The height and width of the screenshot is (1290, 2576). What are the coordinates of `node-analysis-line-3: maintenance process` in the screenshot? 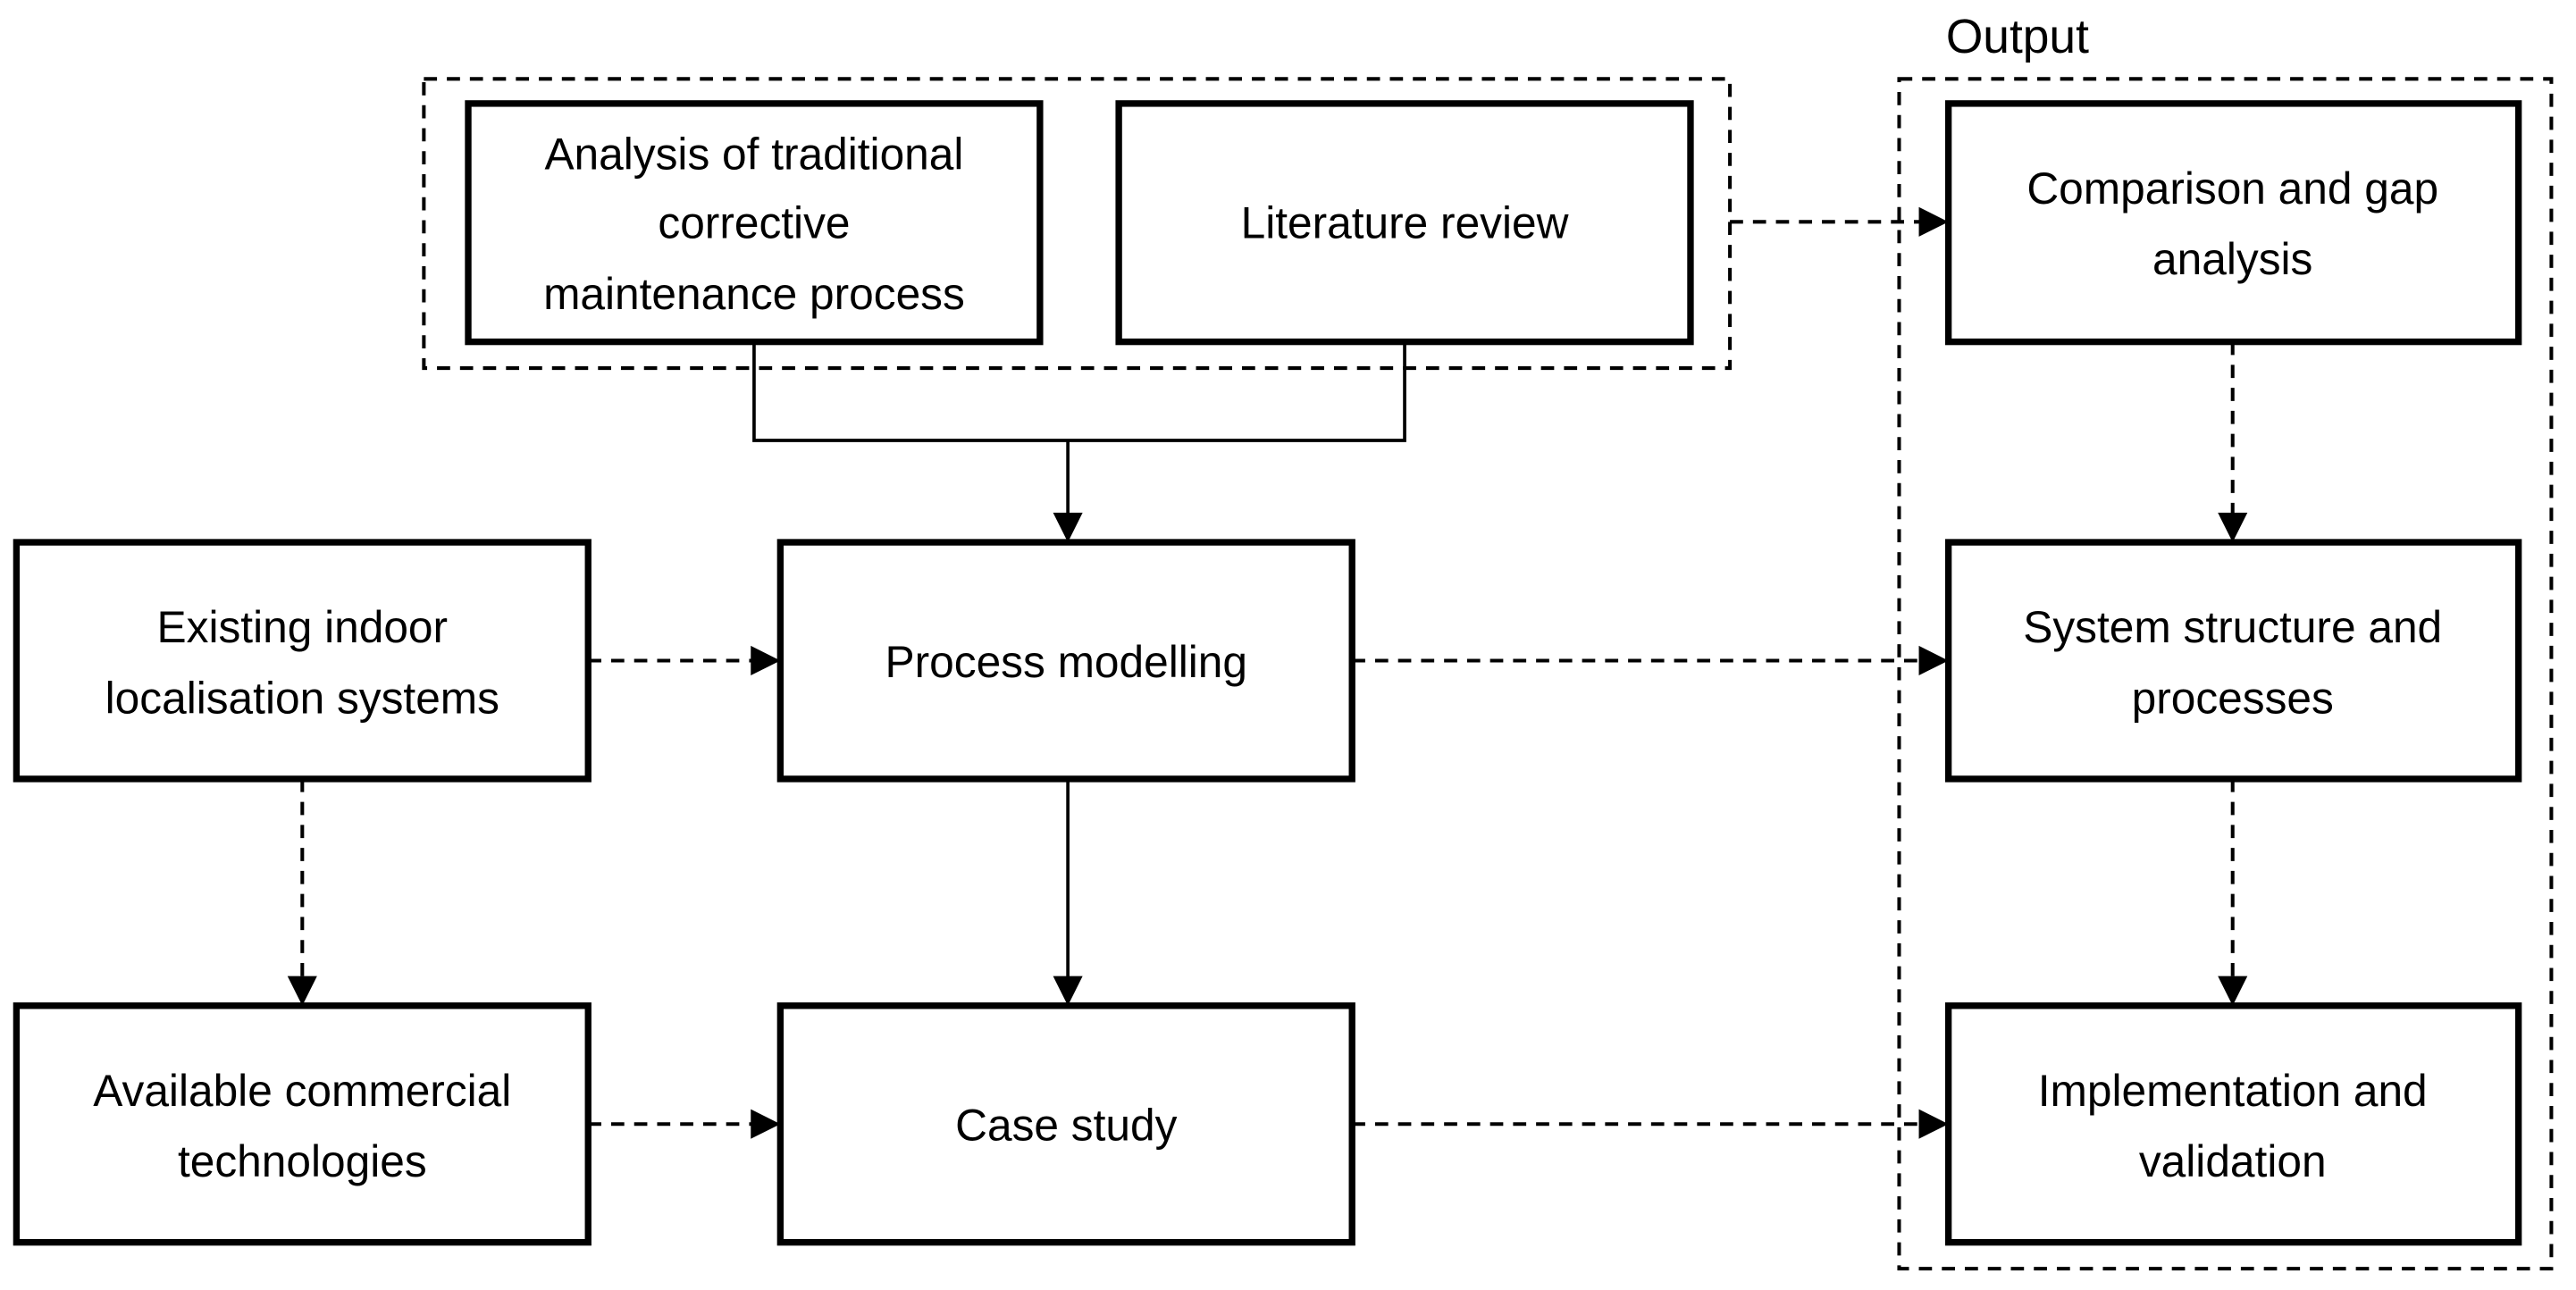 It's located at (754, 294).